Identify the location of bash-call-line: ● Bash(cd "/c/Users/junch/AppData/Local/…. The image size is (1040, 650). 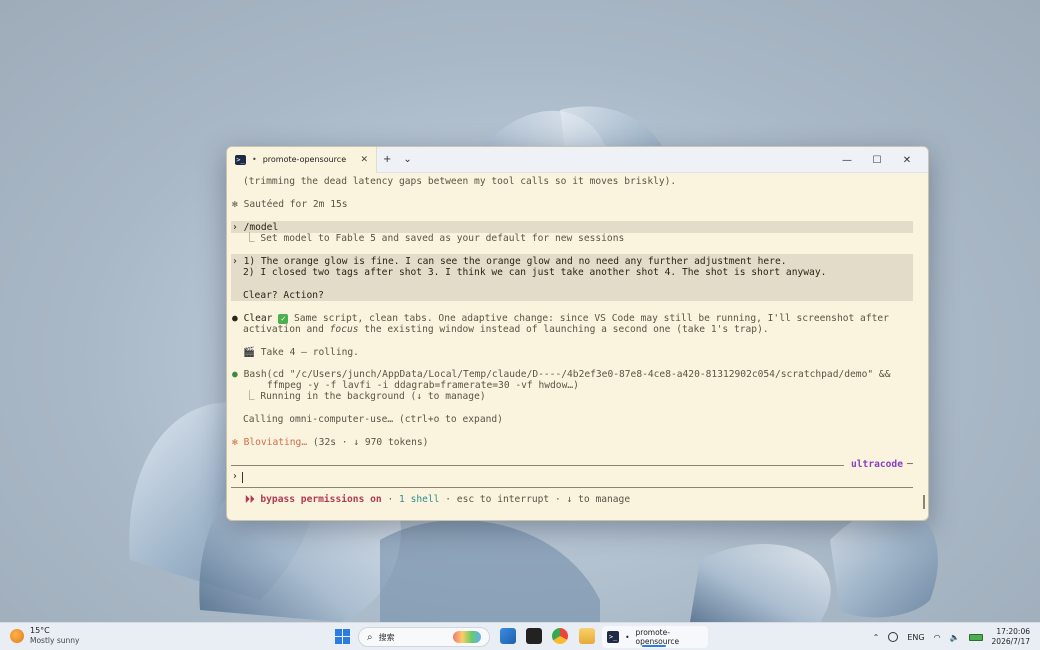
(561, 374).